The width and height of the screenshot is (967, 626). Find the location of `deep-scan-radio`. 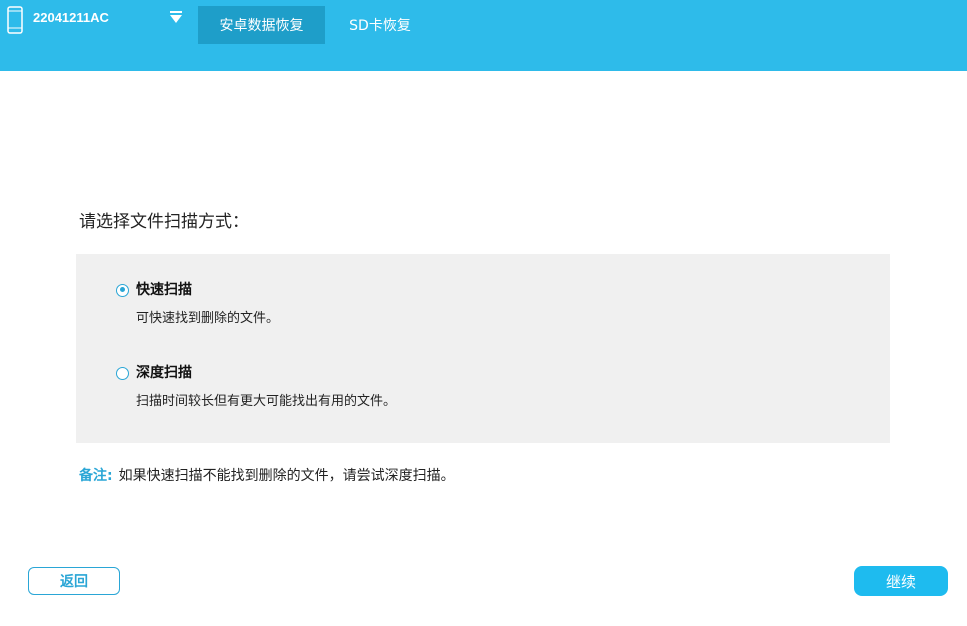

deep-scan-radio is located at coordinates (122, 373).